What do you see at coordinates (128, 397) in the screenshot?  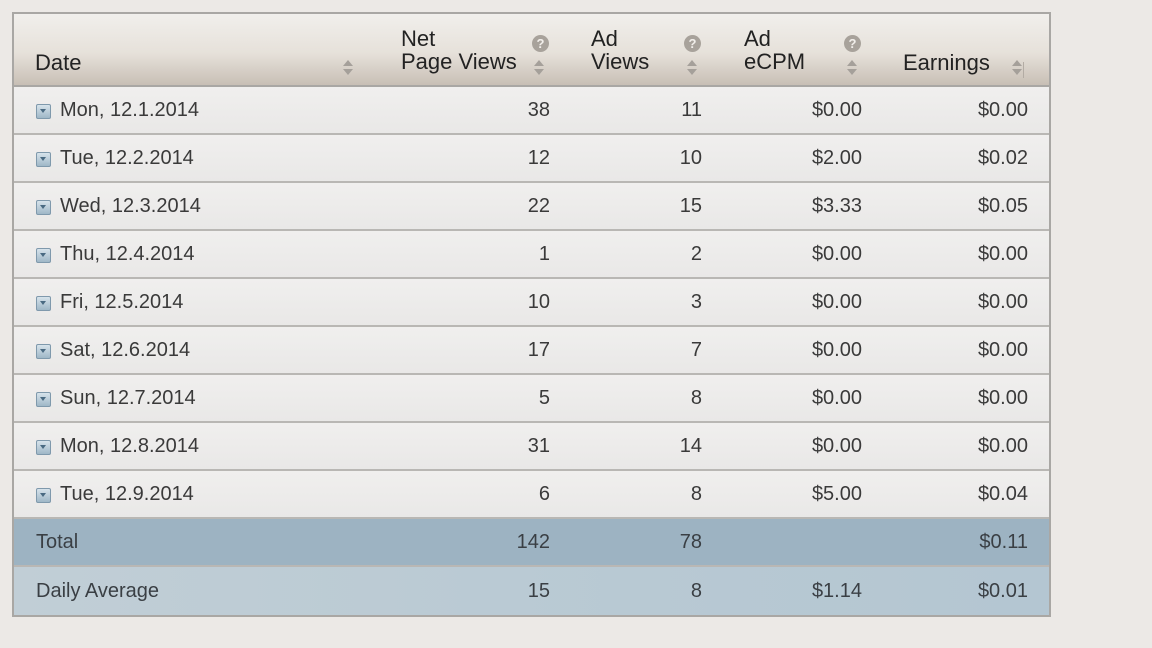 I see `date-cell: Sun, 12.7.2014` at bounding box center [128, 397].